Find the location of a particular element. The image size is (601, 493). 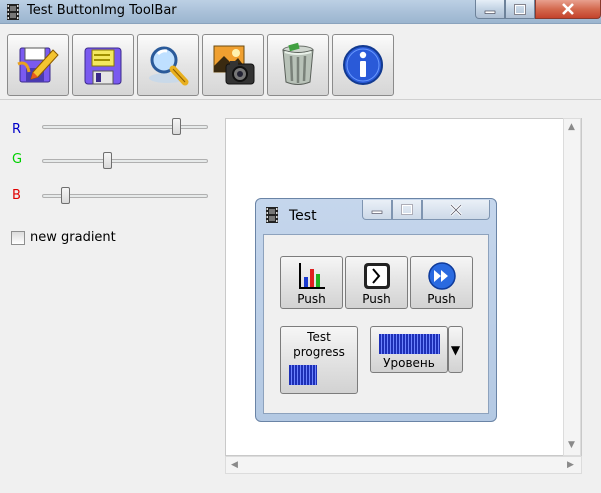

push-button-clock: Push is located at coordinates (376, 282).